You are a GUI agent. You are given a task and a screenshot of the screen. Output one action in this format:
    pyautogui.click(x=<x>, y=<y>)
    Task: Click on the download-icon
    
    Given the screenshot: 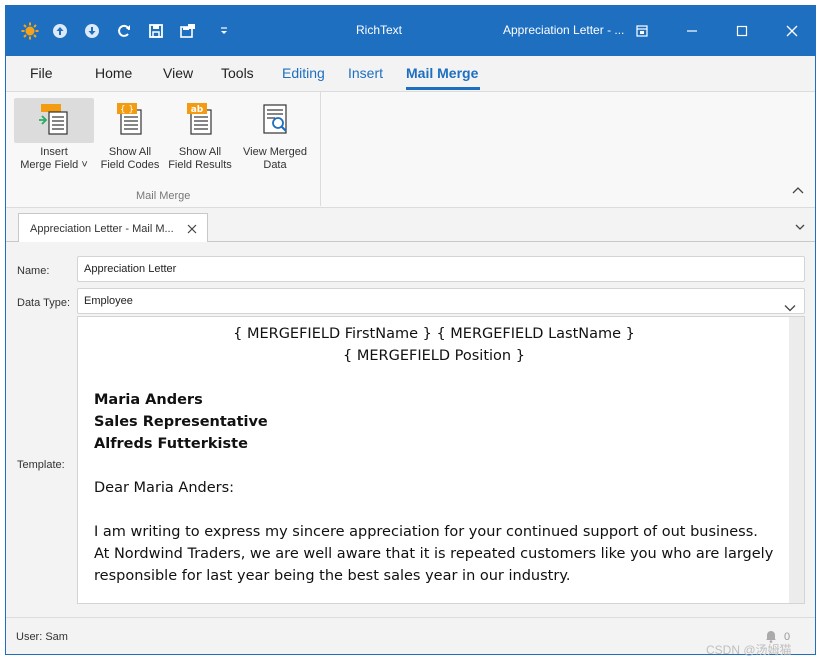 What is the action you would take?
    pyautogui.click(x=92, y=31)
    